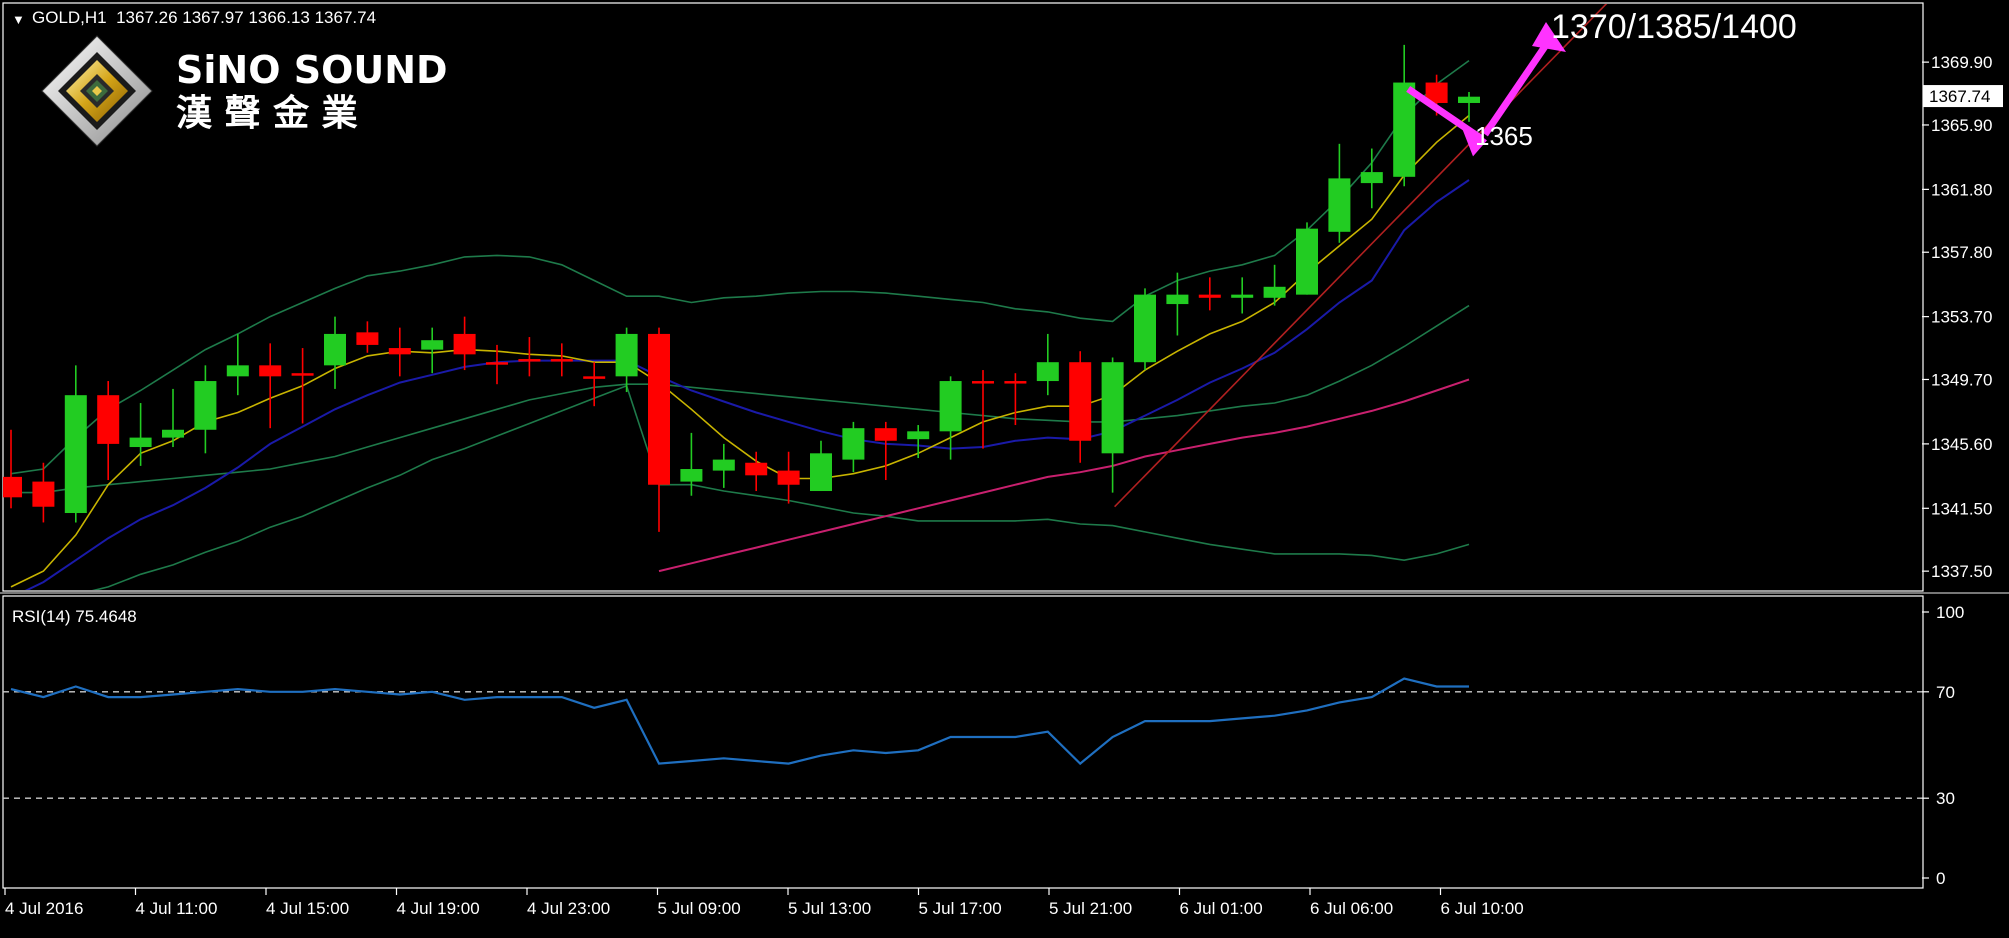 The width and height of the screenshot is (2009, 938). I want to click on time-tick-label: 5 Jul 17:00, so click(960, 908).